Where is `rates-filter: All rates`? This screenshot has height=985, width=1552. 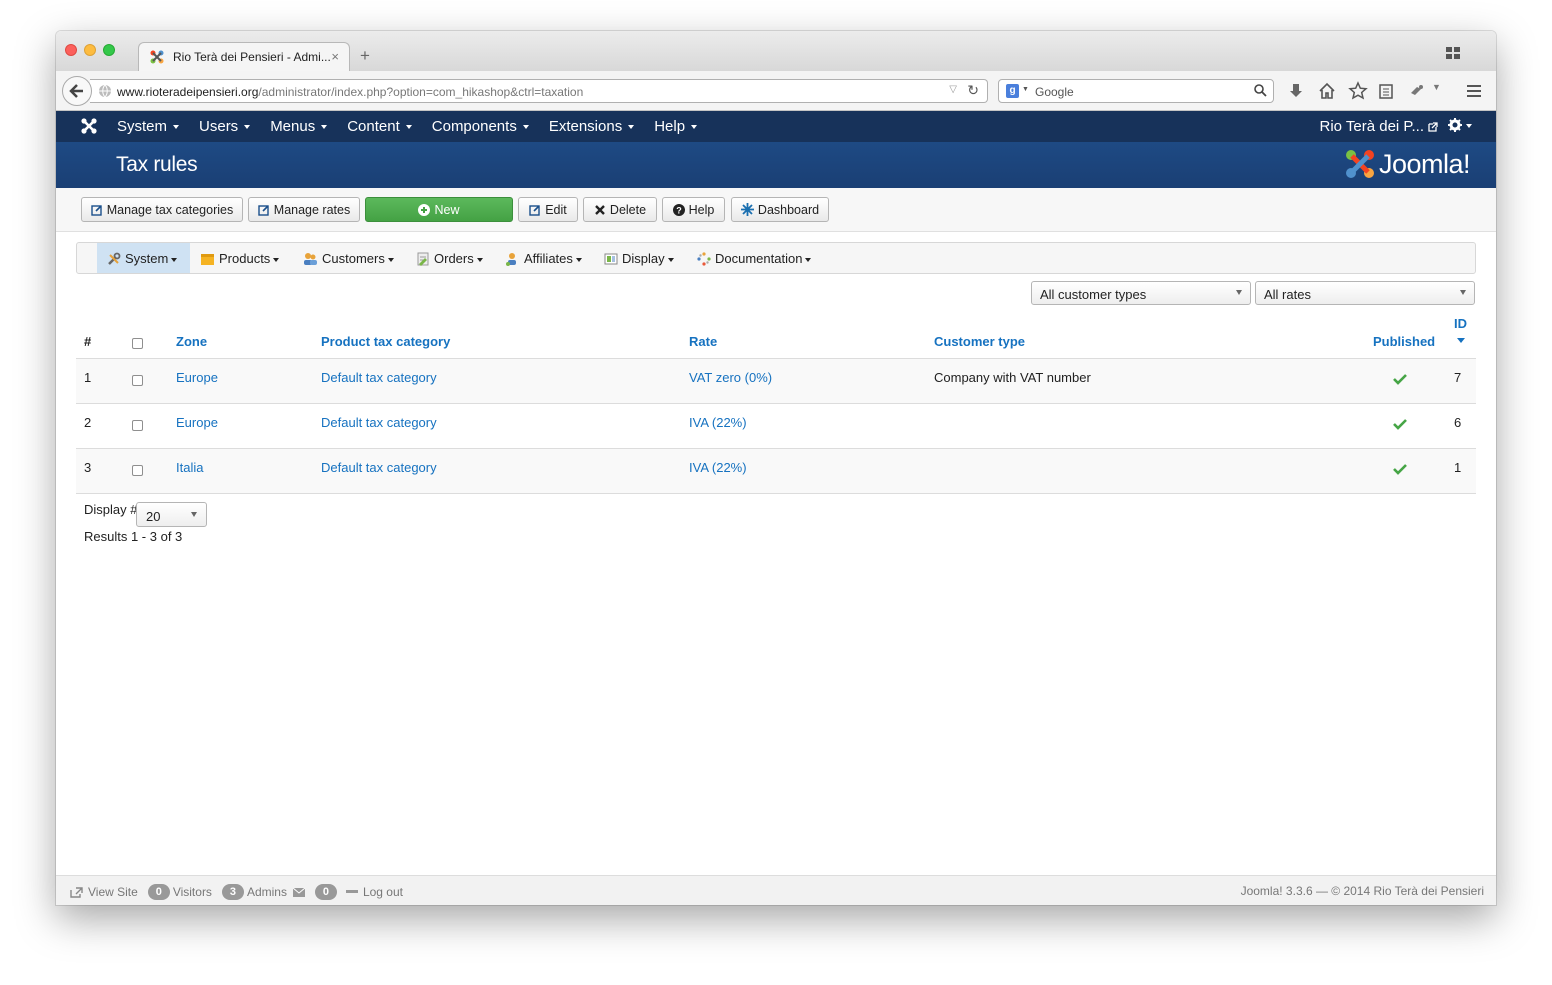
rates-filter: All rates is located at coordinates (1365, 293).